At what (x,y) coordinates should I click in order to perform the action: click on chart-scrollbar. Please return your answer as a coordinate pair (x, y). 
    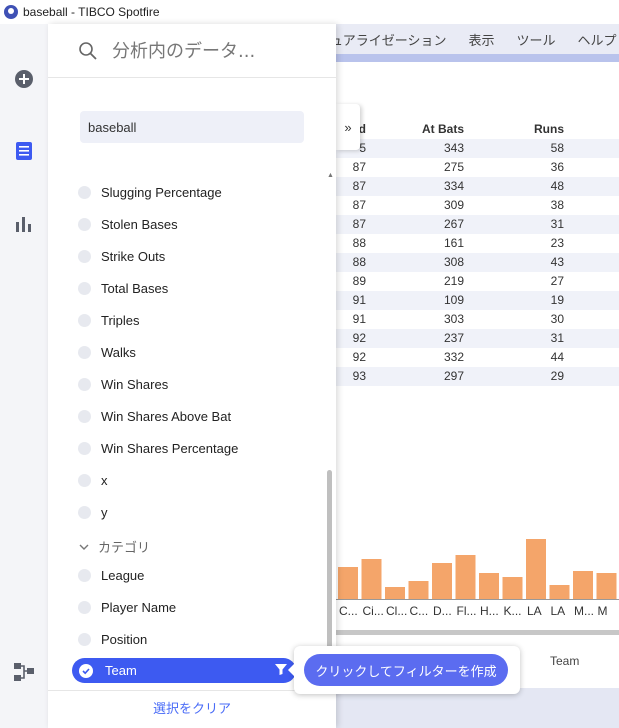
    Looking at the image, I should click on (477, 632).